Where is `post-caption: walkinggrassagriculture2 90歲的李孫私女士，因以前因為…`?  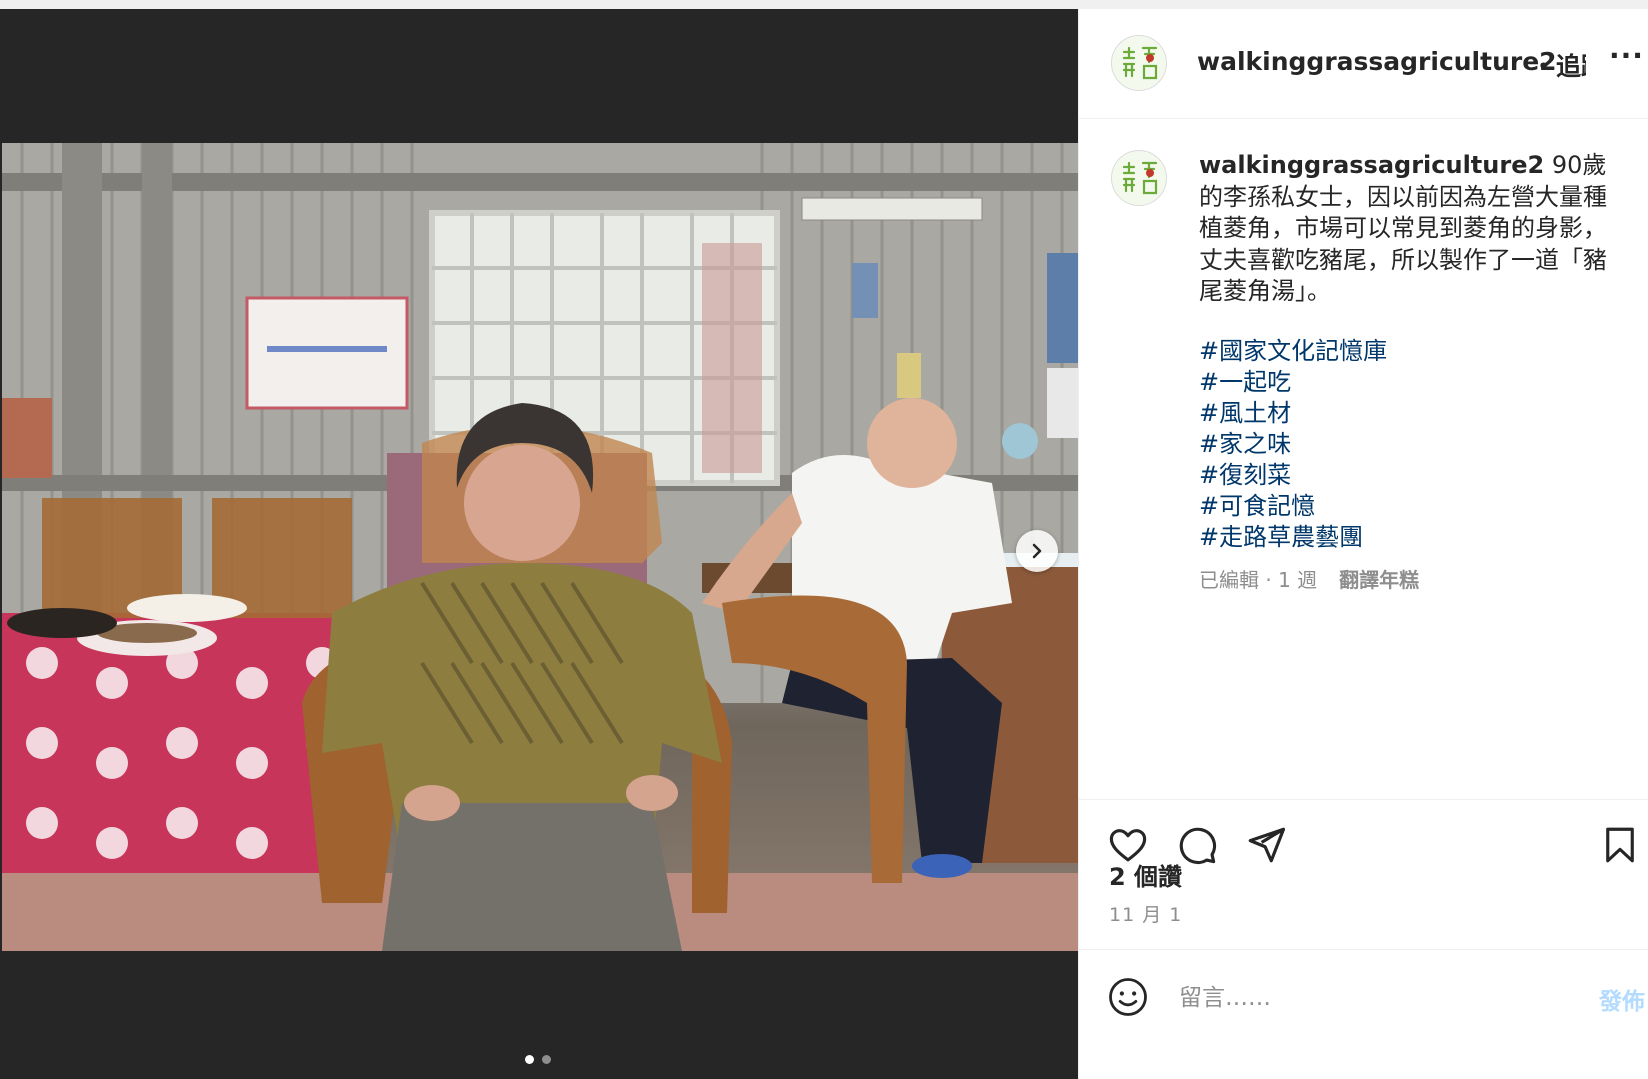
post-caption: walkinggrassagriculture2 90歲的李孫私女士，因以前因為… is located at coordinates (1409, 229).